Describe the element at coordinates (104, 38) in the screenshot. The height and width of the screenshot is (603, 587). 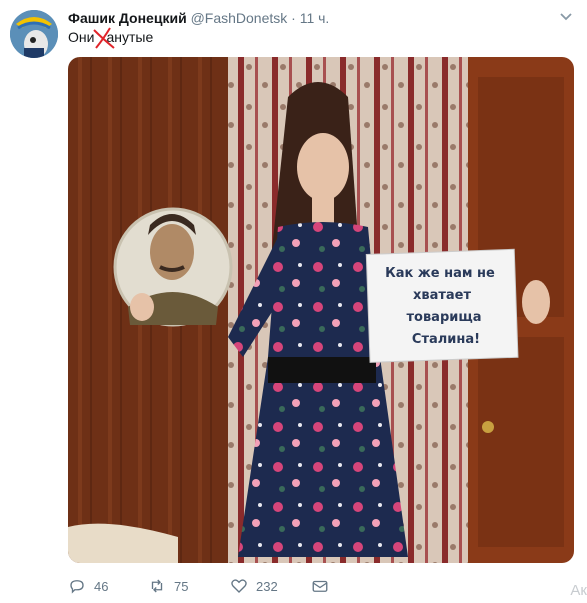
I see `red-cross-mark` at that location.